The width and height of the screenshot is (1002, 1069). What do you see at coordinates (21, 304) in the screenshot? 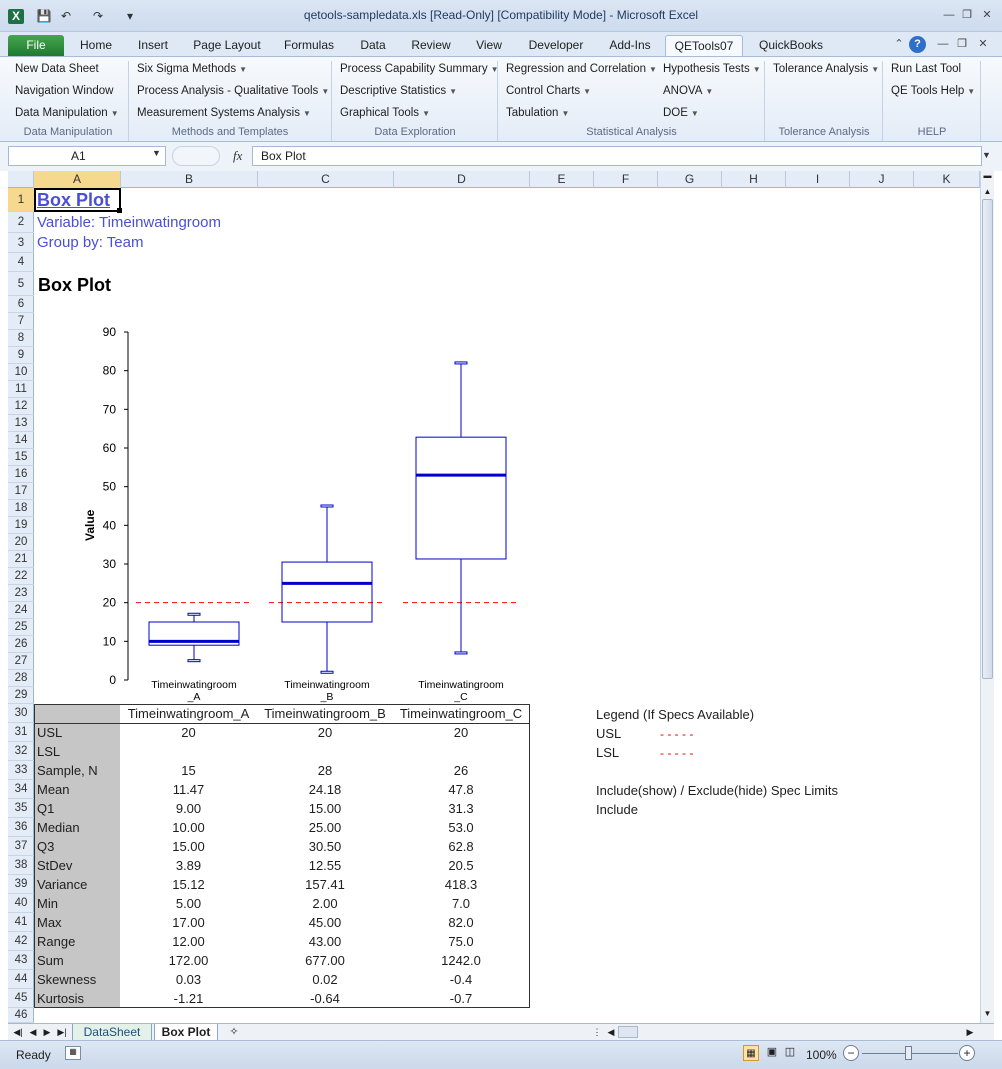
I see `row-header: 6` at bounding box center [21, 304].